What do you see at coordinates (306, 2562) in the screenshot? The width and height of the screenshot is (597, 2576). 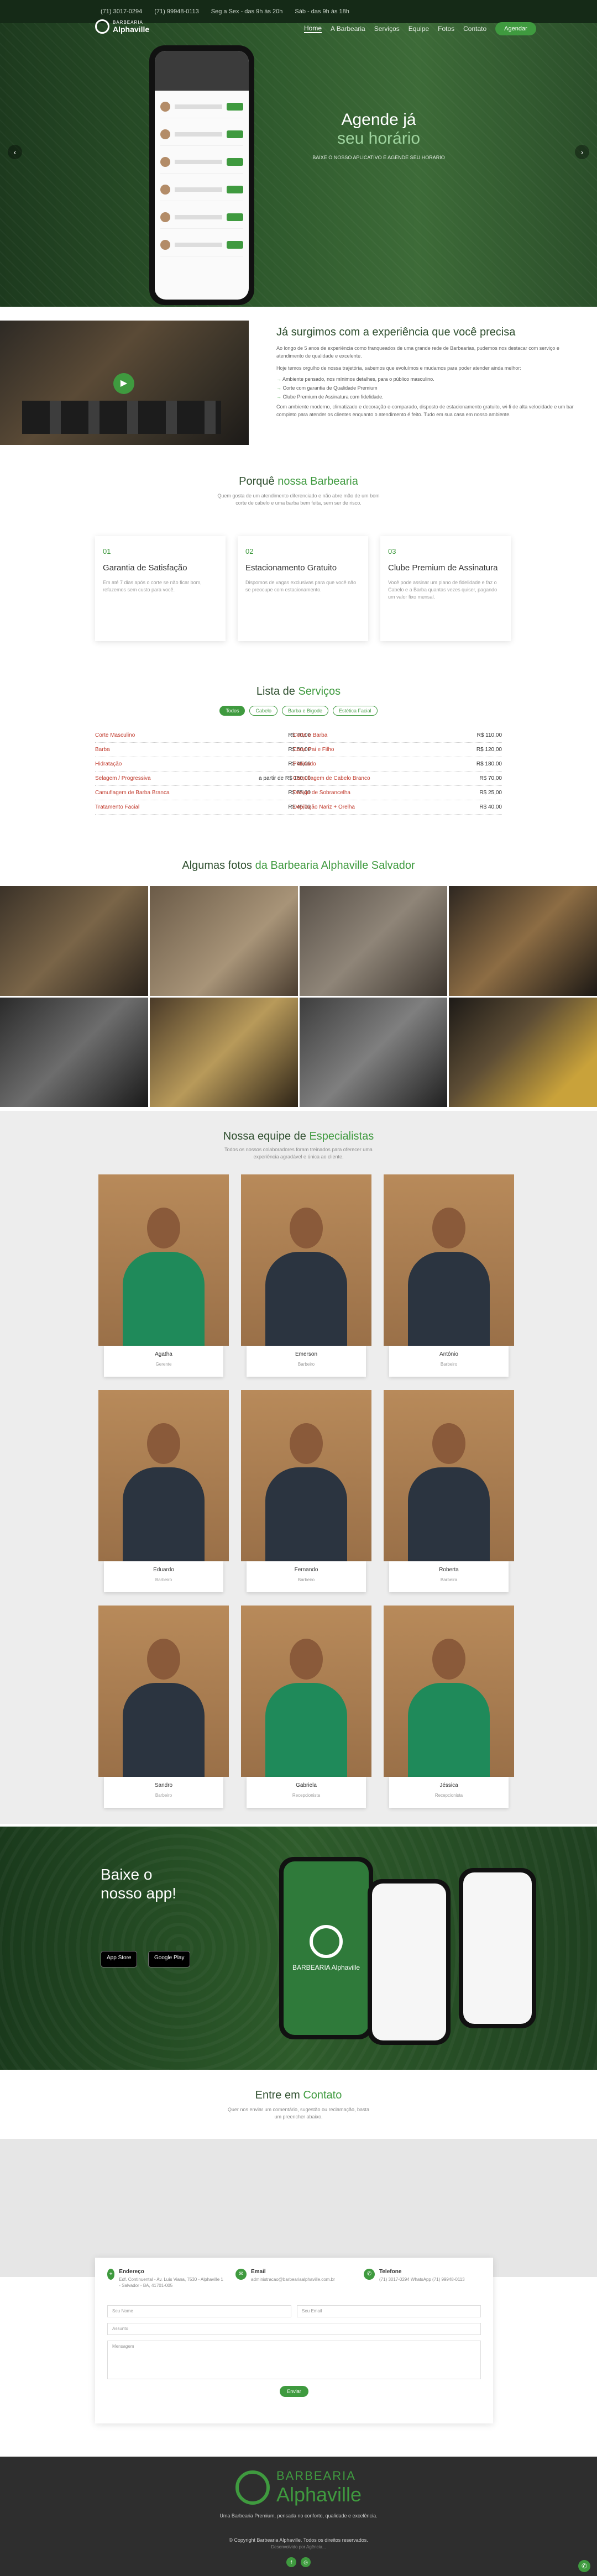 I see `instagram-icon: ◎` at bounding box center [306, 2562].